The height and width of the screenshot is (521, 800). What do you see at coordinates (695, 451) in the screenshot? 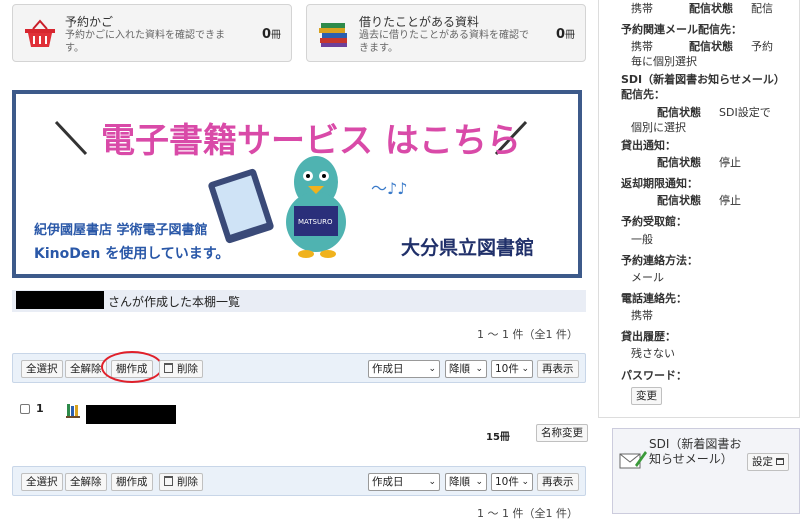
I see `sdi-title: SDI（新着図書お知らせメール）` at bounding box center [695, 451].